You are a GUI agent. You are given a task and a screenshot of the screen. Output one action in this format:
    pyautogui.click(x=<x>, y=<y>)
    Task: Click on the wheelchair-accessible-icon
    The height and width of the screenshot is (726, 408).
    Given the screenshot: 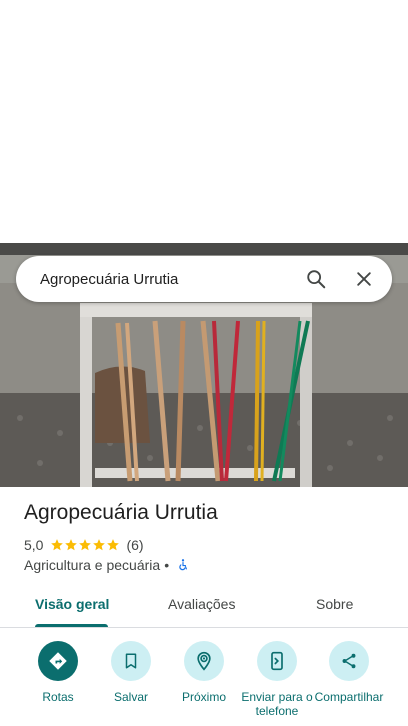 What is the action you would take?
    pyautogui.click(x=183, y=565)
    